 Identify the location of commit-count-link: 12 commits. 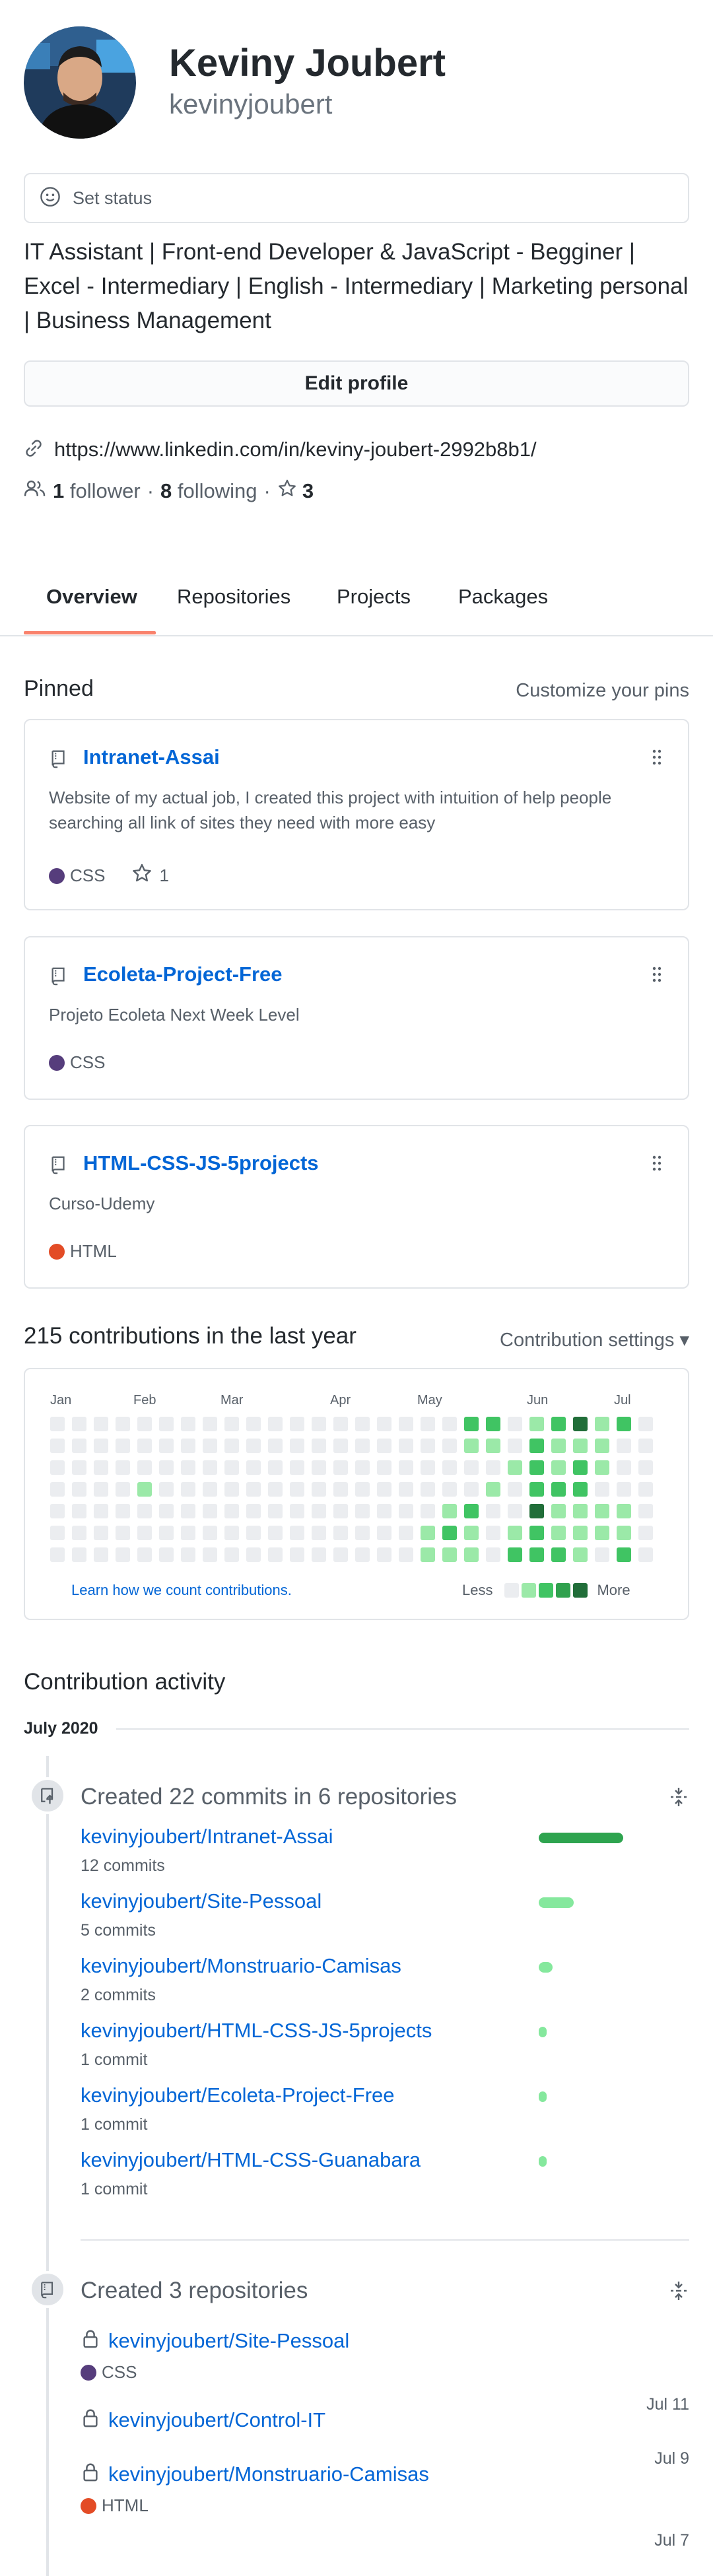
(123, 1866).